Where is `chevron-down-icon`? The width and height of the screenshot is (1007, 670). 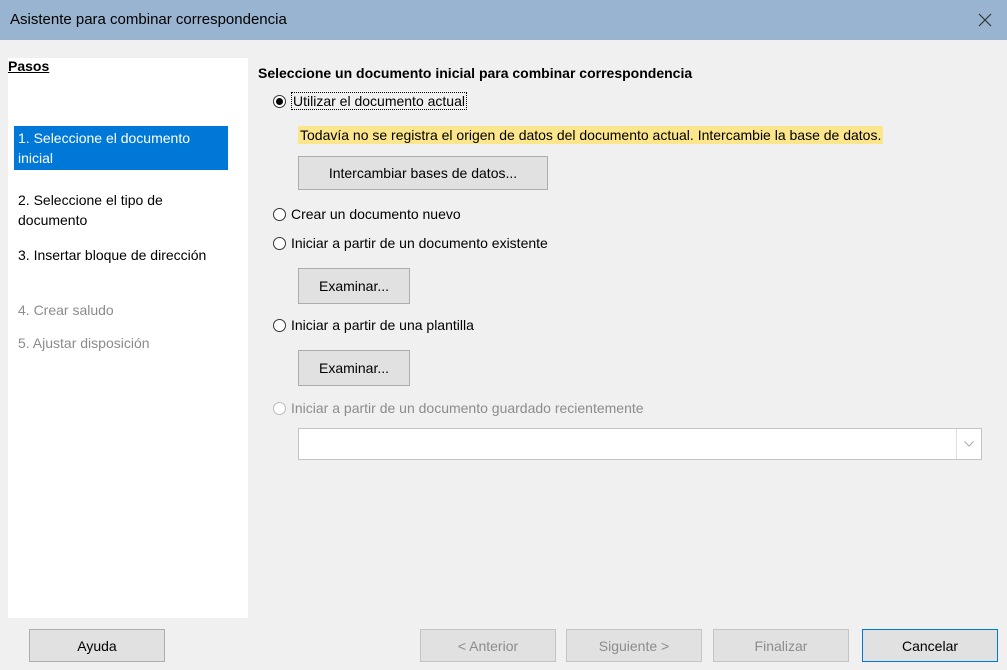 chevron-down-icon is located at coordinates (968, 444).